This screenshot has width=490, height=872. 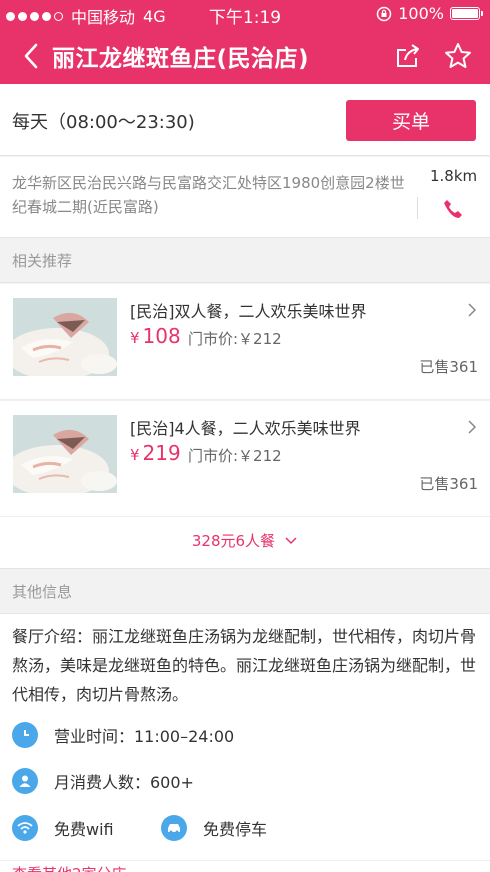 I want to click on other-info-header: 其他信息, so click(x=245, y=591).